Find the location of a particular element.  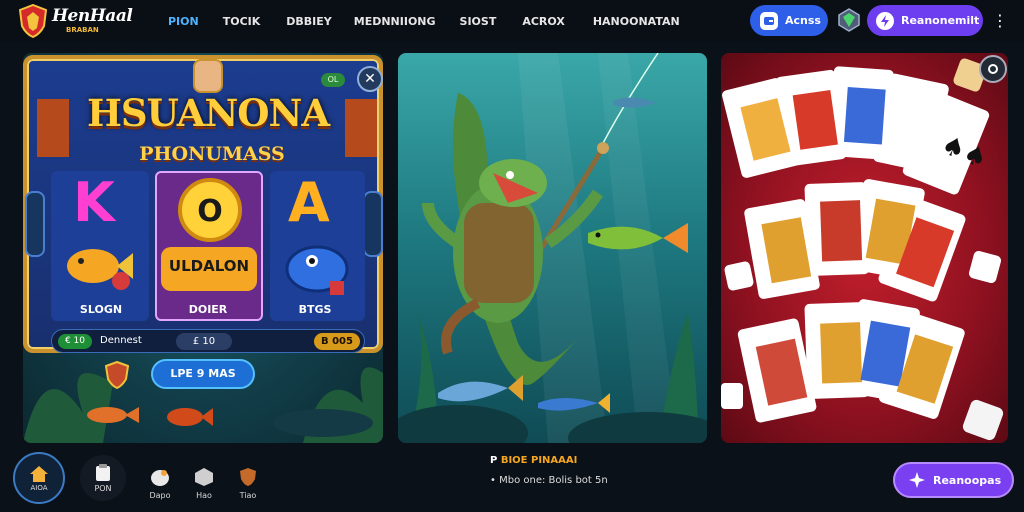

reel-1: K is located at coordinates (100, 246).